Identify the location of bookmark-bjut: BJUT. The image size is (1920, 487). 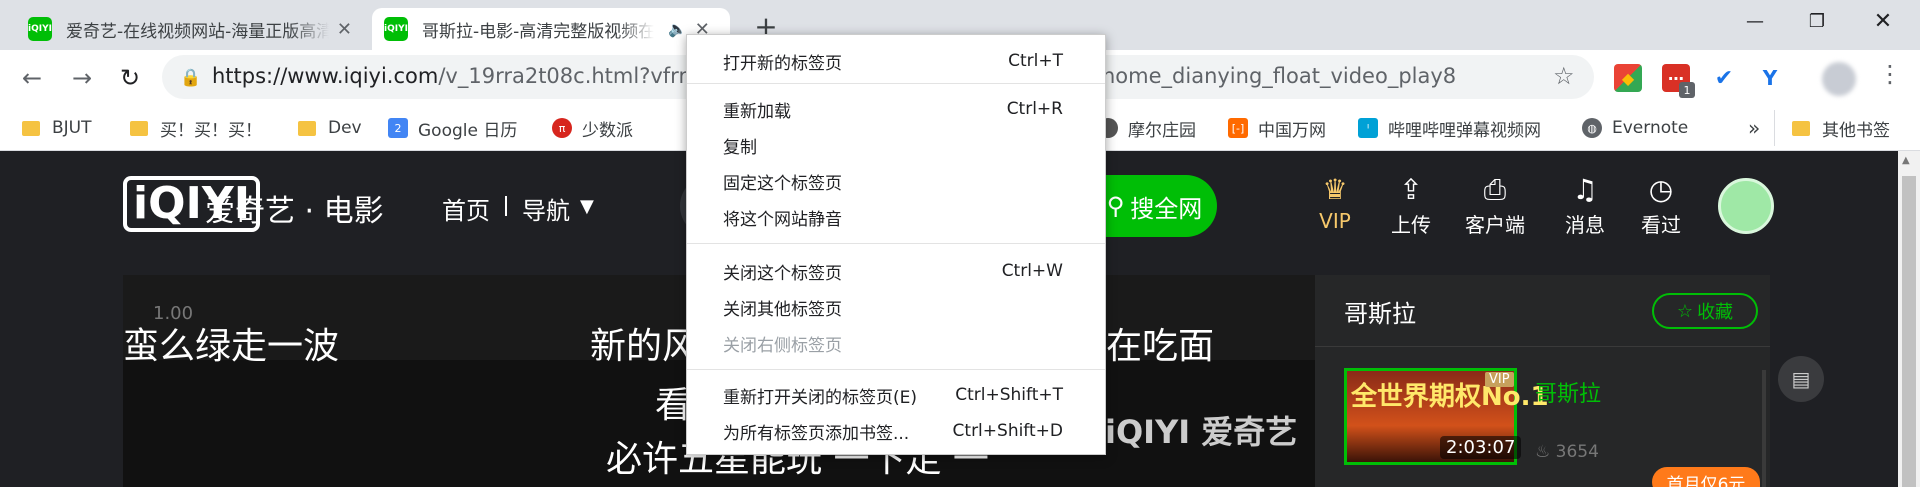
(57, 128).